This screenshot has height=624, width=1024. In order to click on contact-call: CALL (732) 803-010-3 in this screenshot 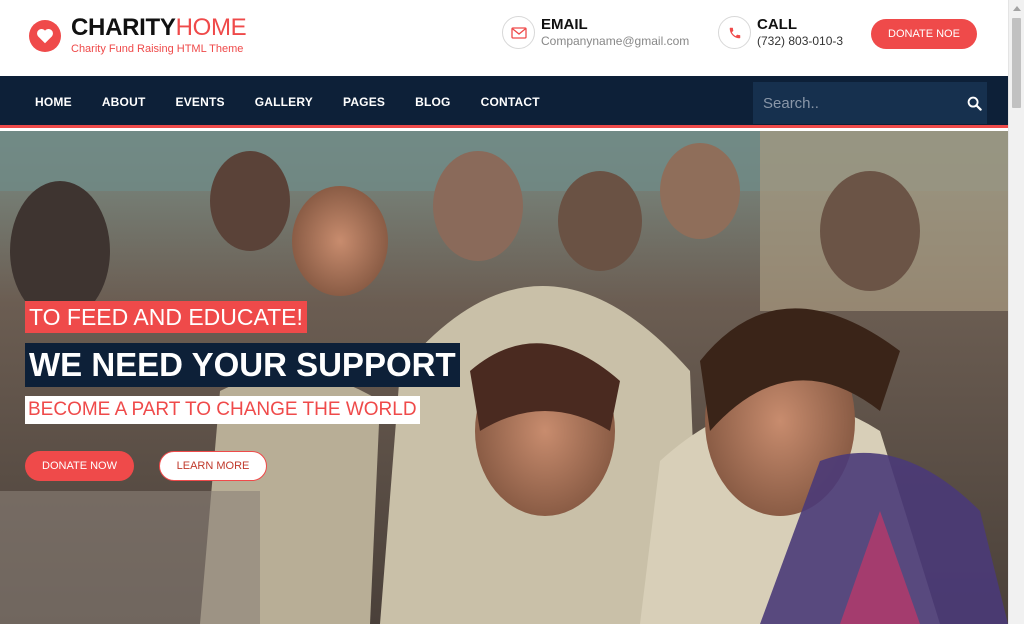, I will do `click(780, 32)`.